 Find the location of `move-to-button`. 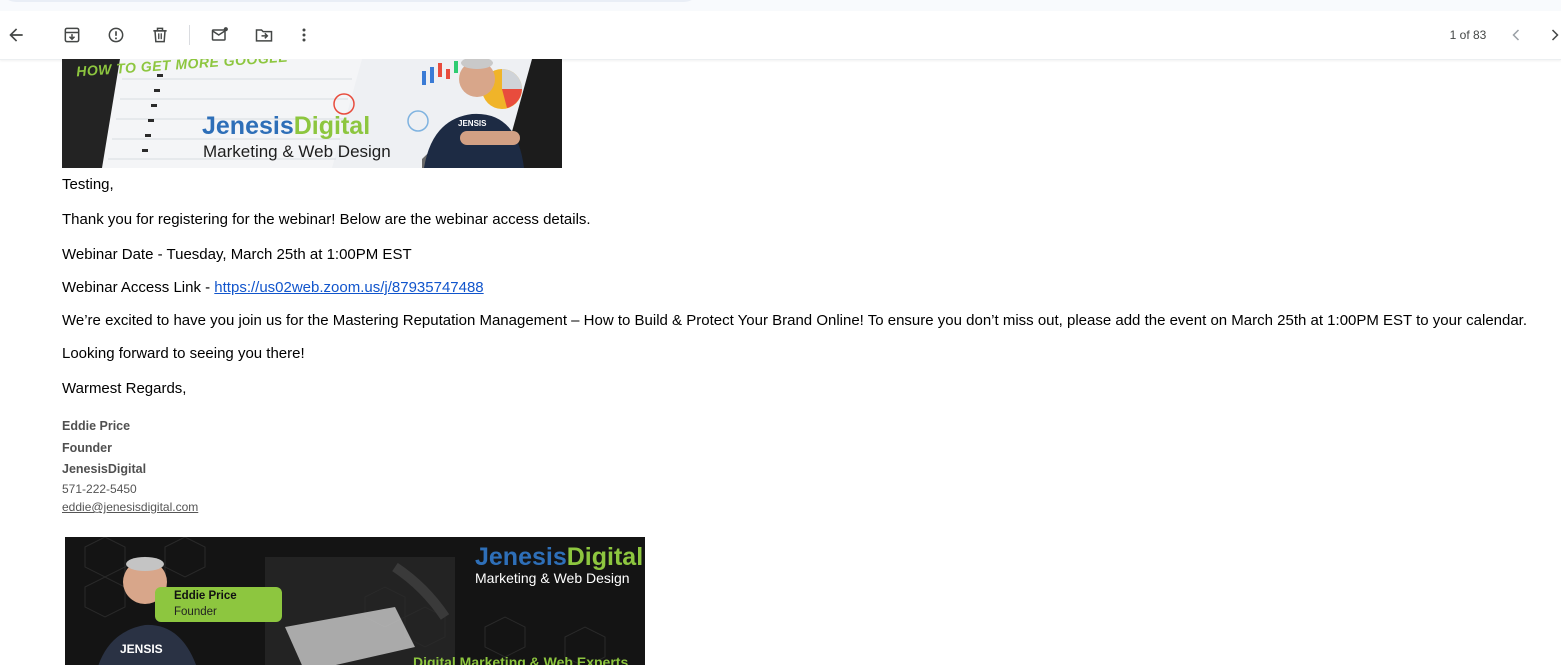

move-to-button is located at coordinates (264, 35).